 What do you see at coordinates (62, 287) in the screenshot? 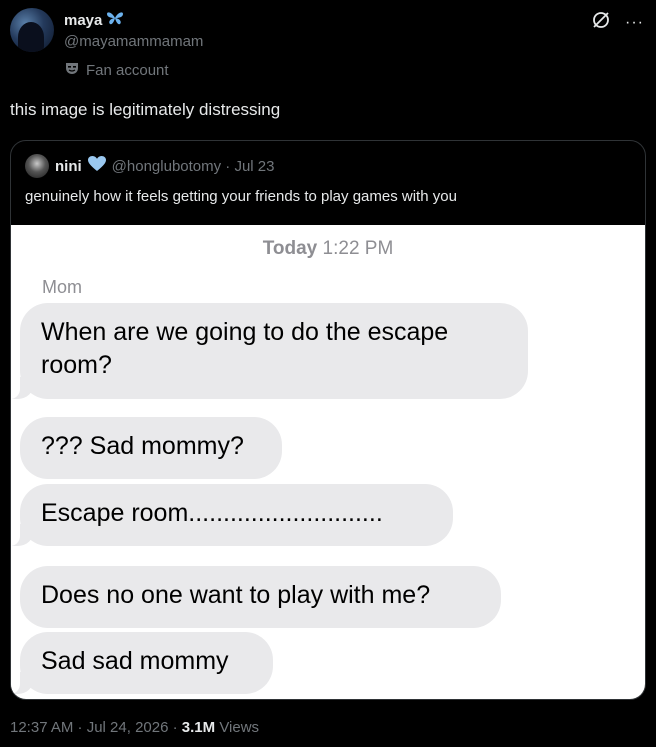
I see `imessage-sender: Mom` at bounding box center [62, 287].